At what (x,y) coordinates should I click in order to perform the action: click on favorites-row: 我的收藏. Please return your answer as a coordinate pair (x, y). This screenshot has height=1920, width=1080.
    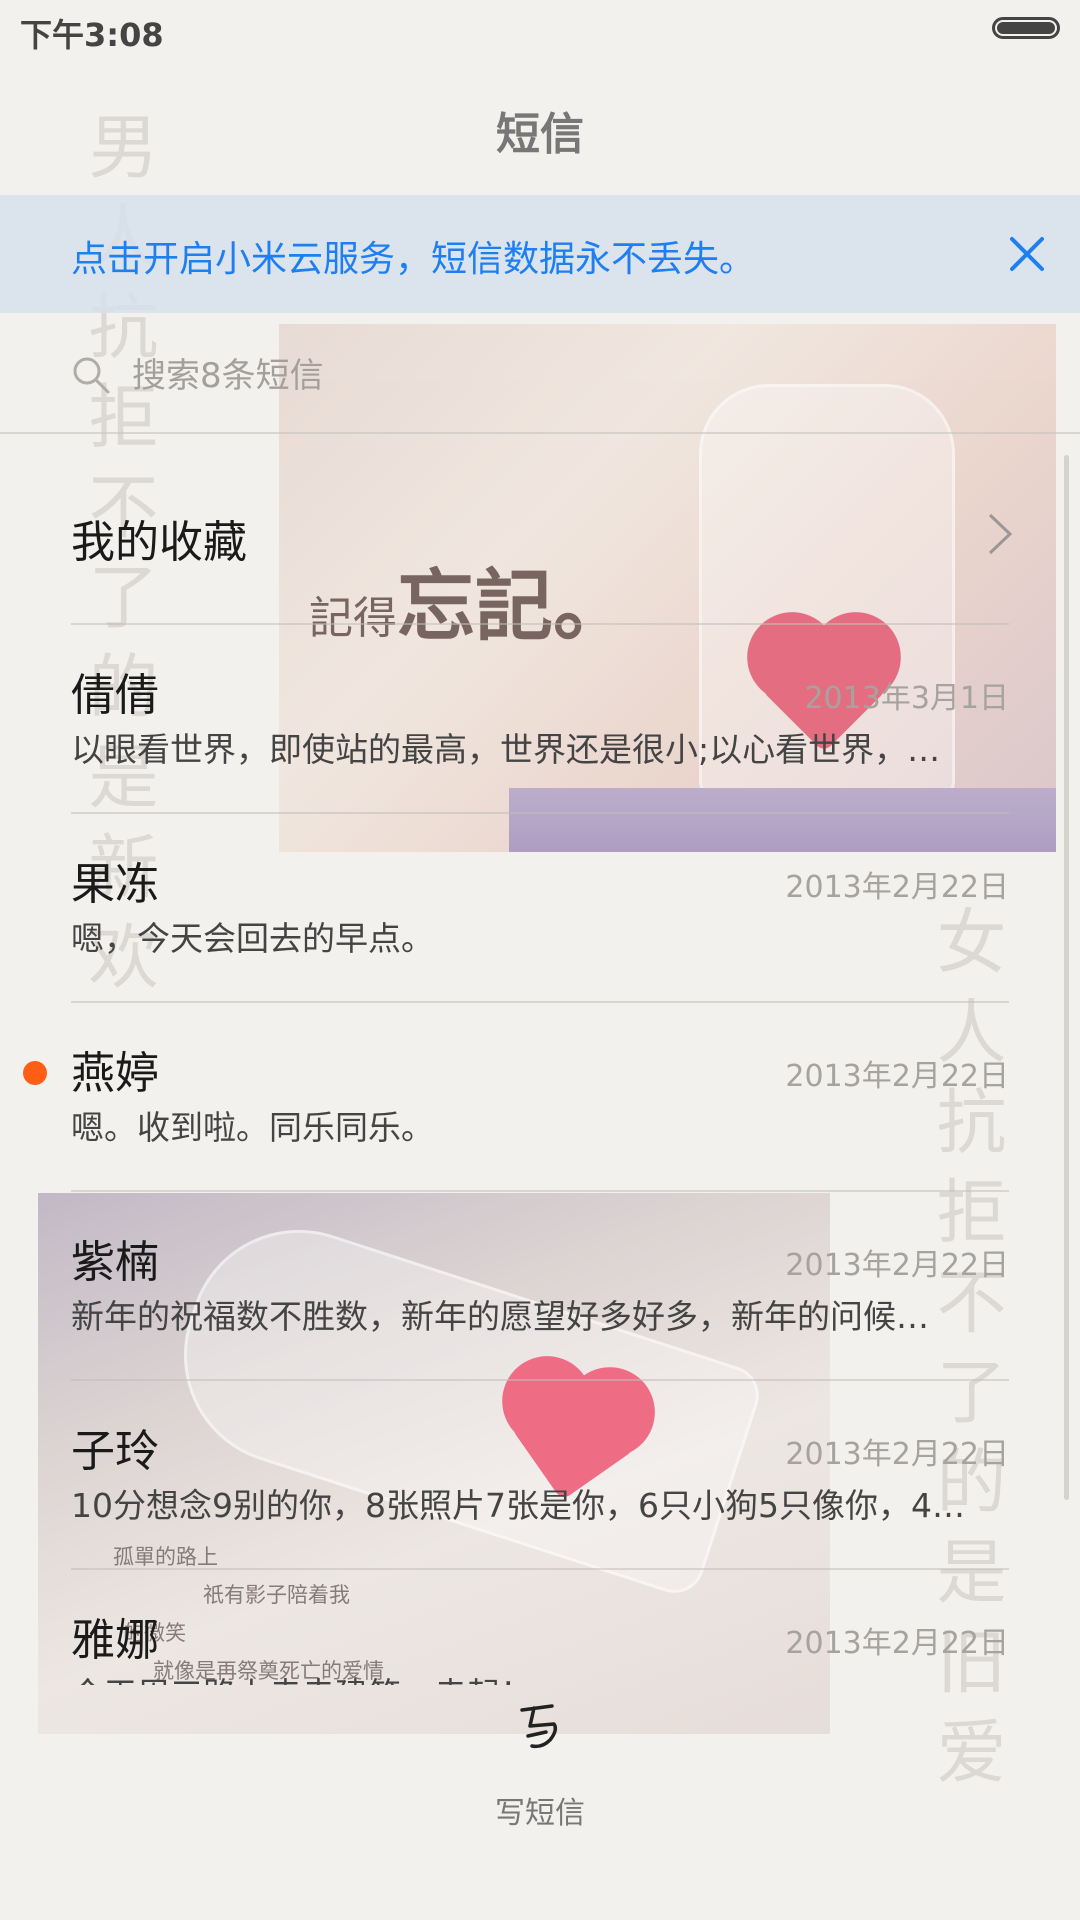
    Looking at the image, I should click on (540, 528).